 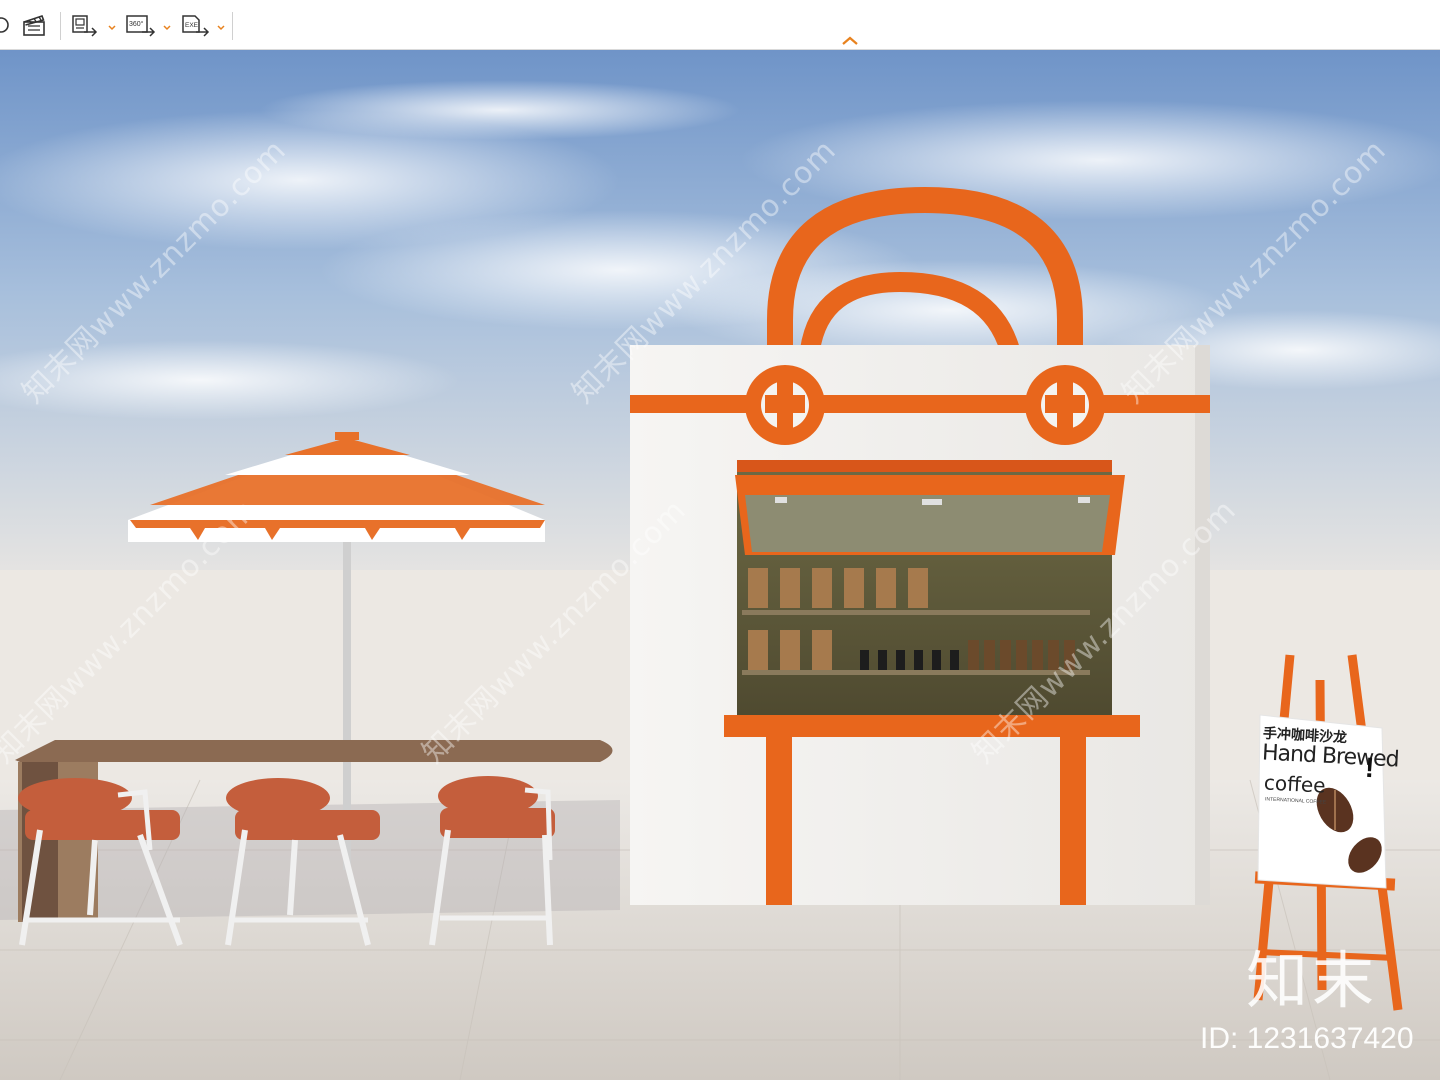 I want to click on chevron-up-icon, so click(x=850, y=41).